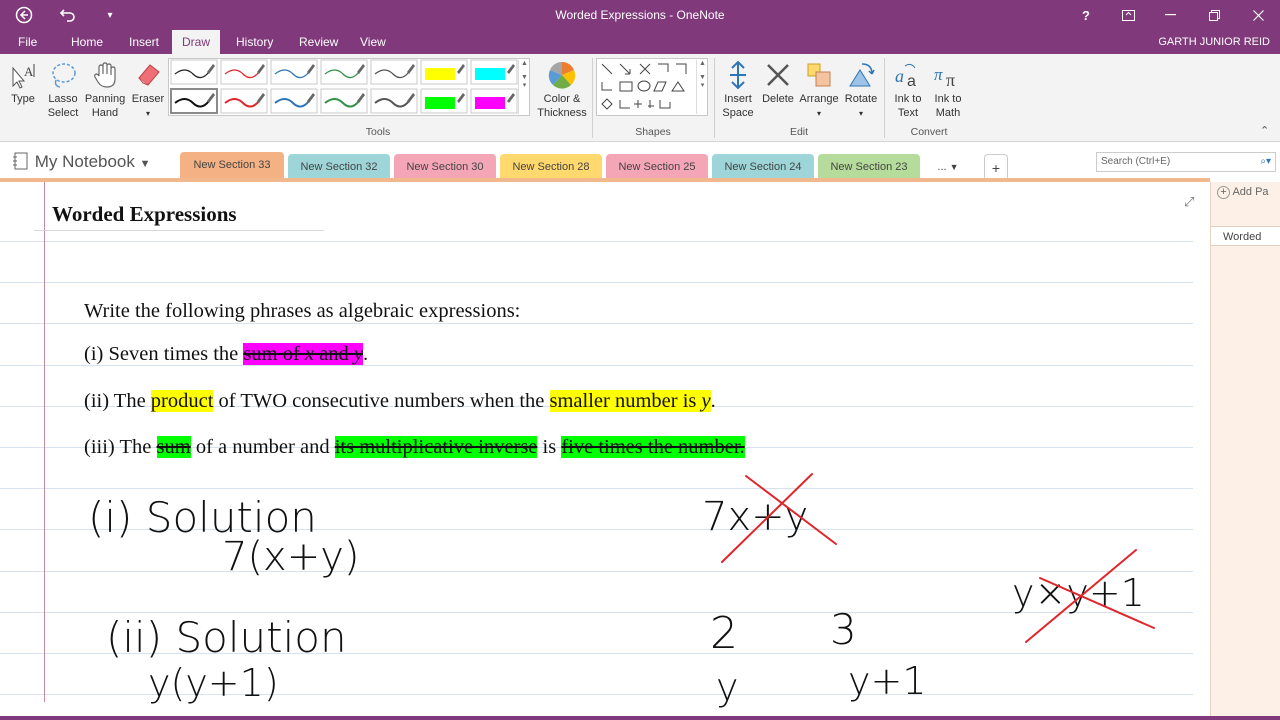 The image size is (1280, 720). I want to click on shapes-group-label: Shapes, so click(653, 132).